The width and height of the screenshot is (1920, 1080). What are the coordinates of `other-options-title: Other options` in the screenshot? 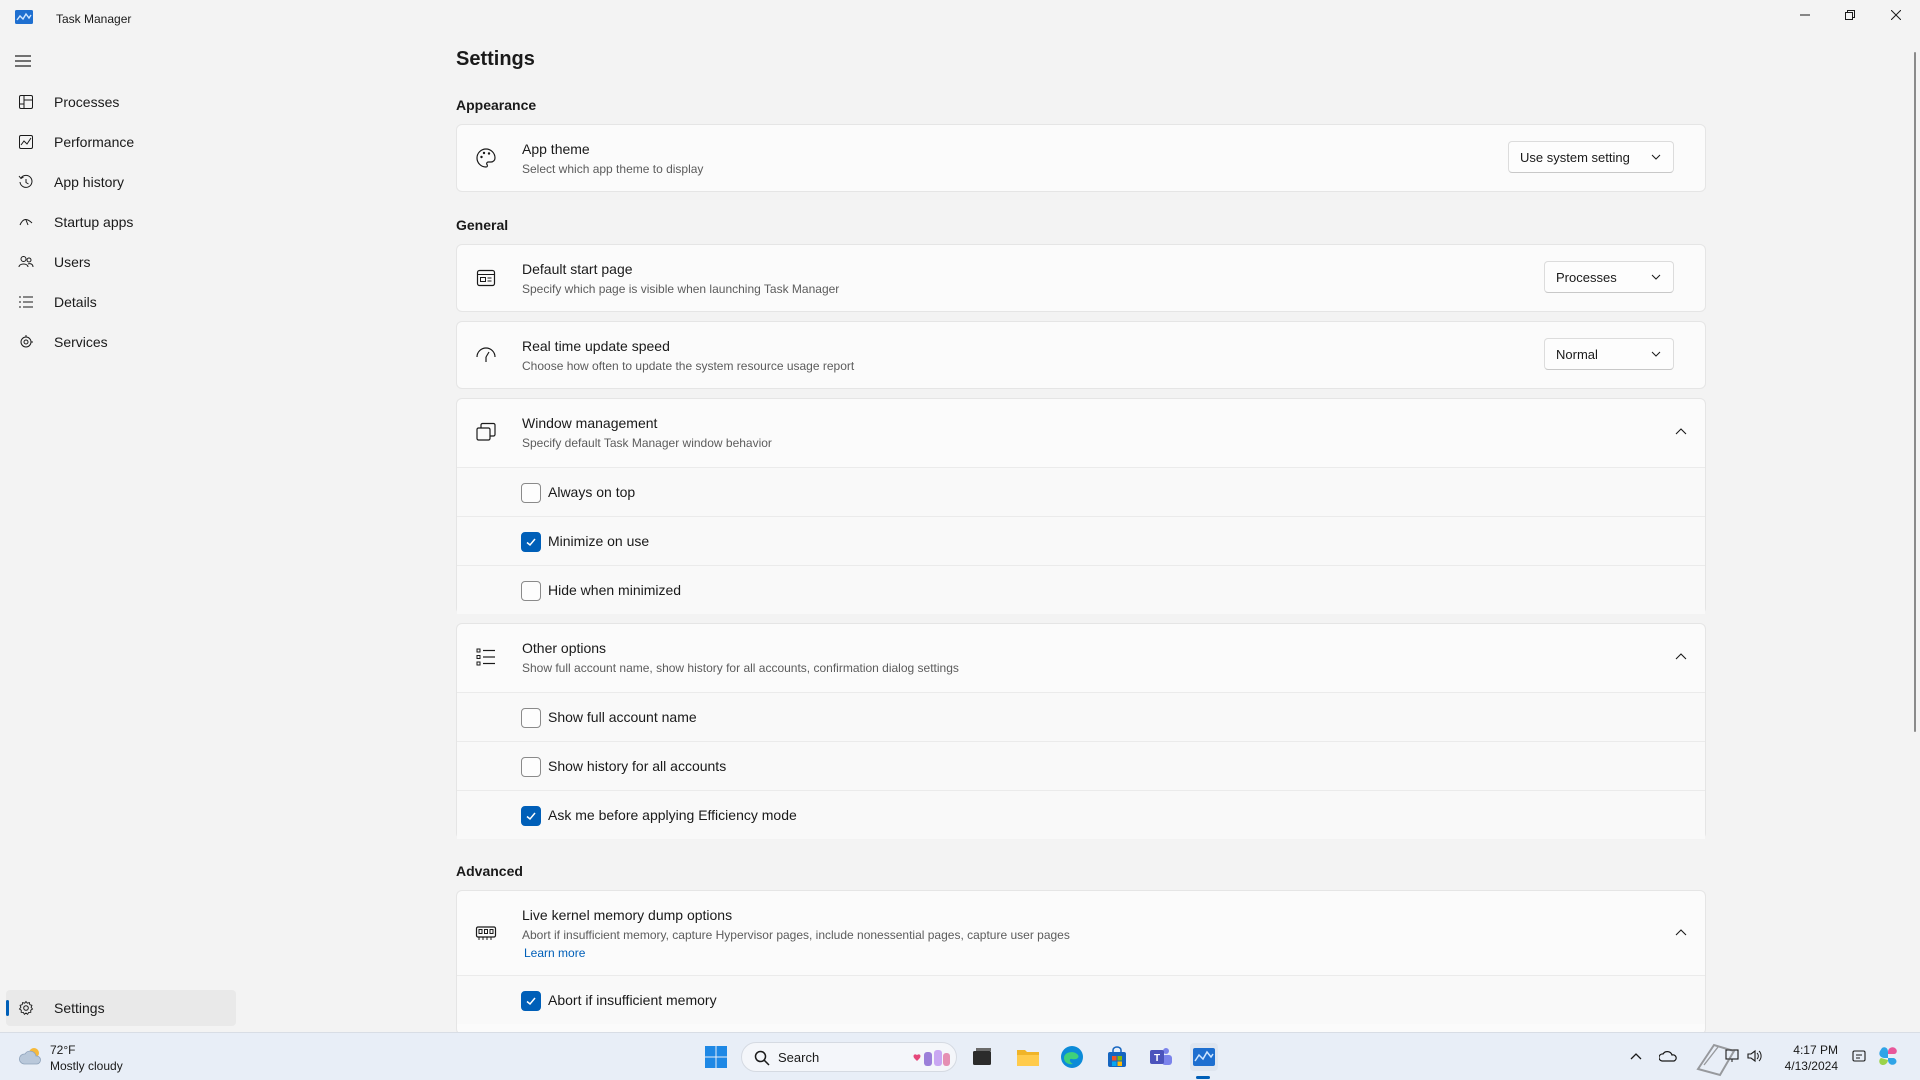 It's located at (564, 648).